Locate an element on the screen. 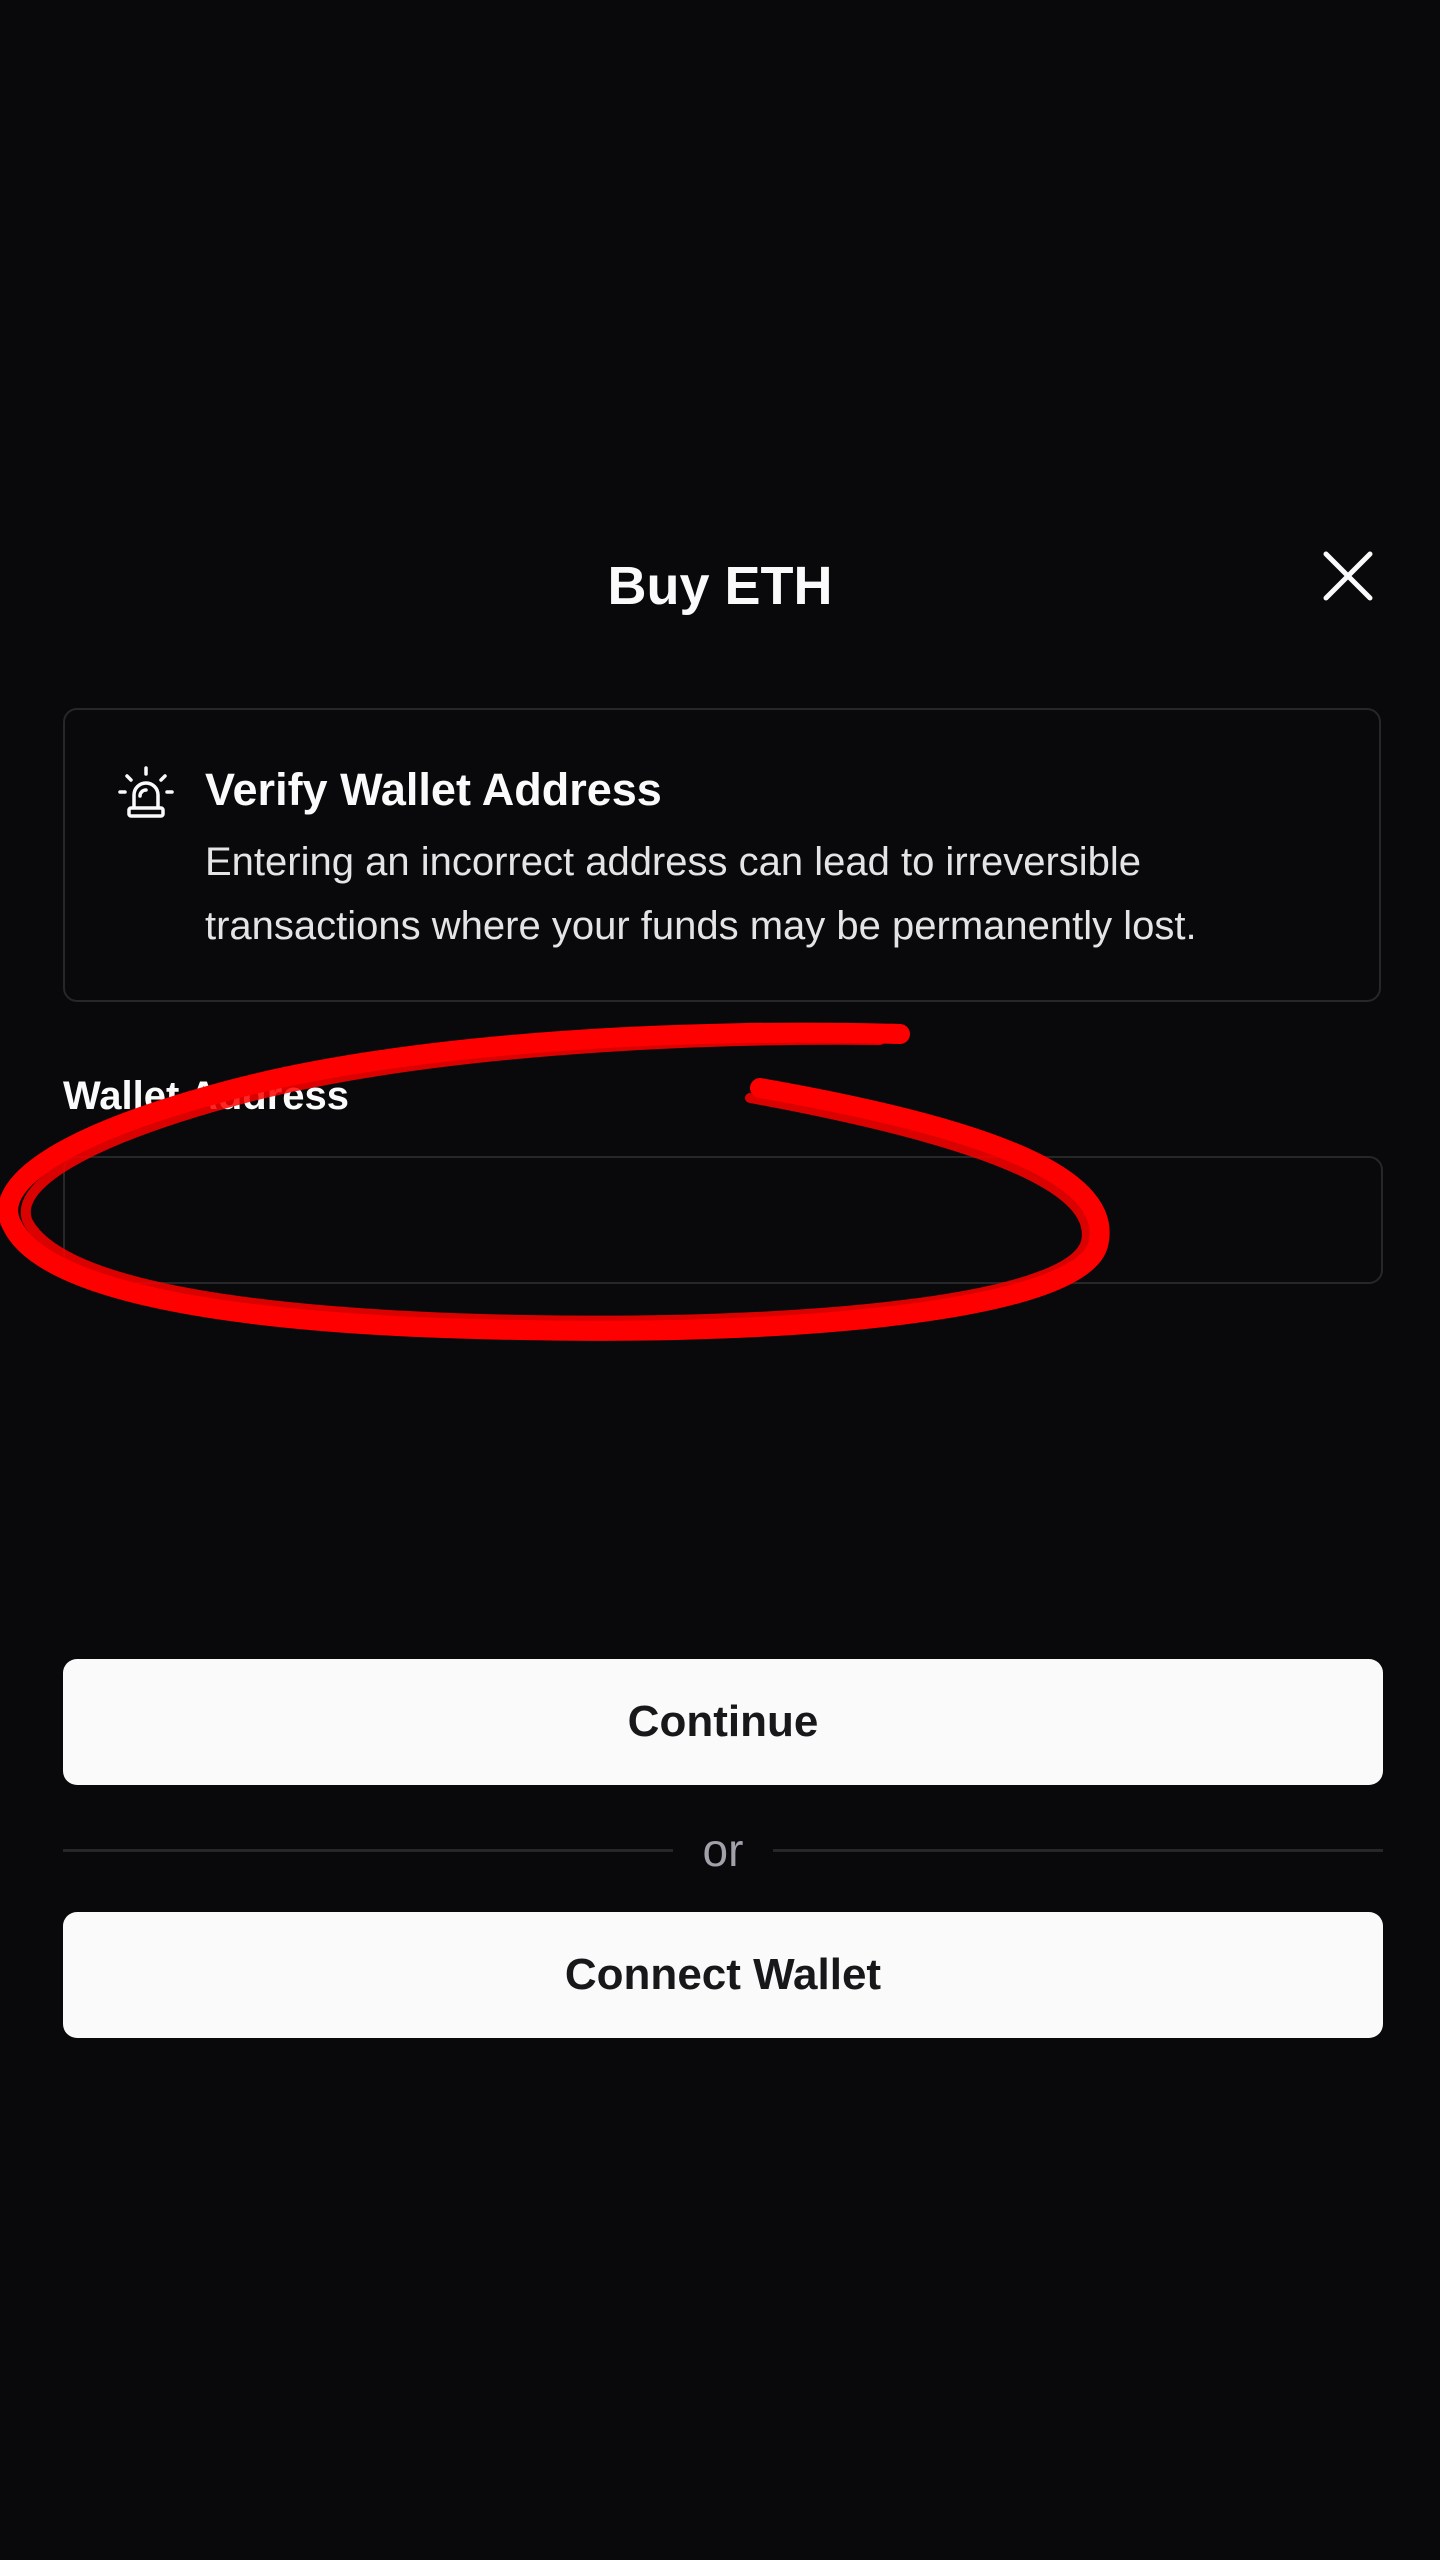 Image resolution: width=1440 pixels, height=2560 pixels. continue-button: Continue is located at coordinates (723, 1722).